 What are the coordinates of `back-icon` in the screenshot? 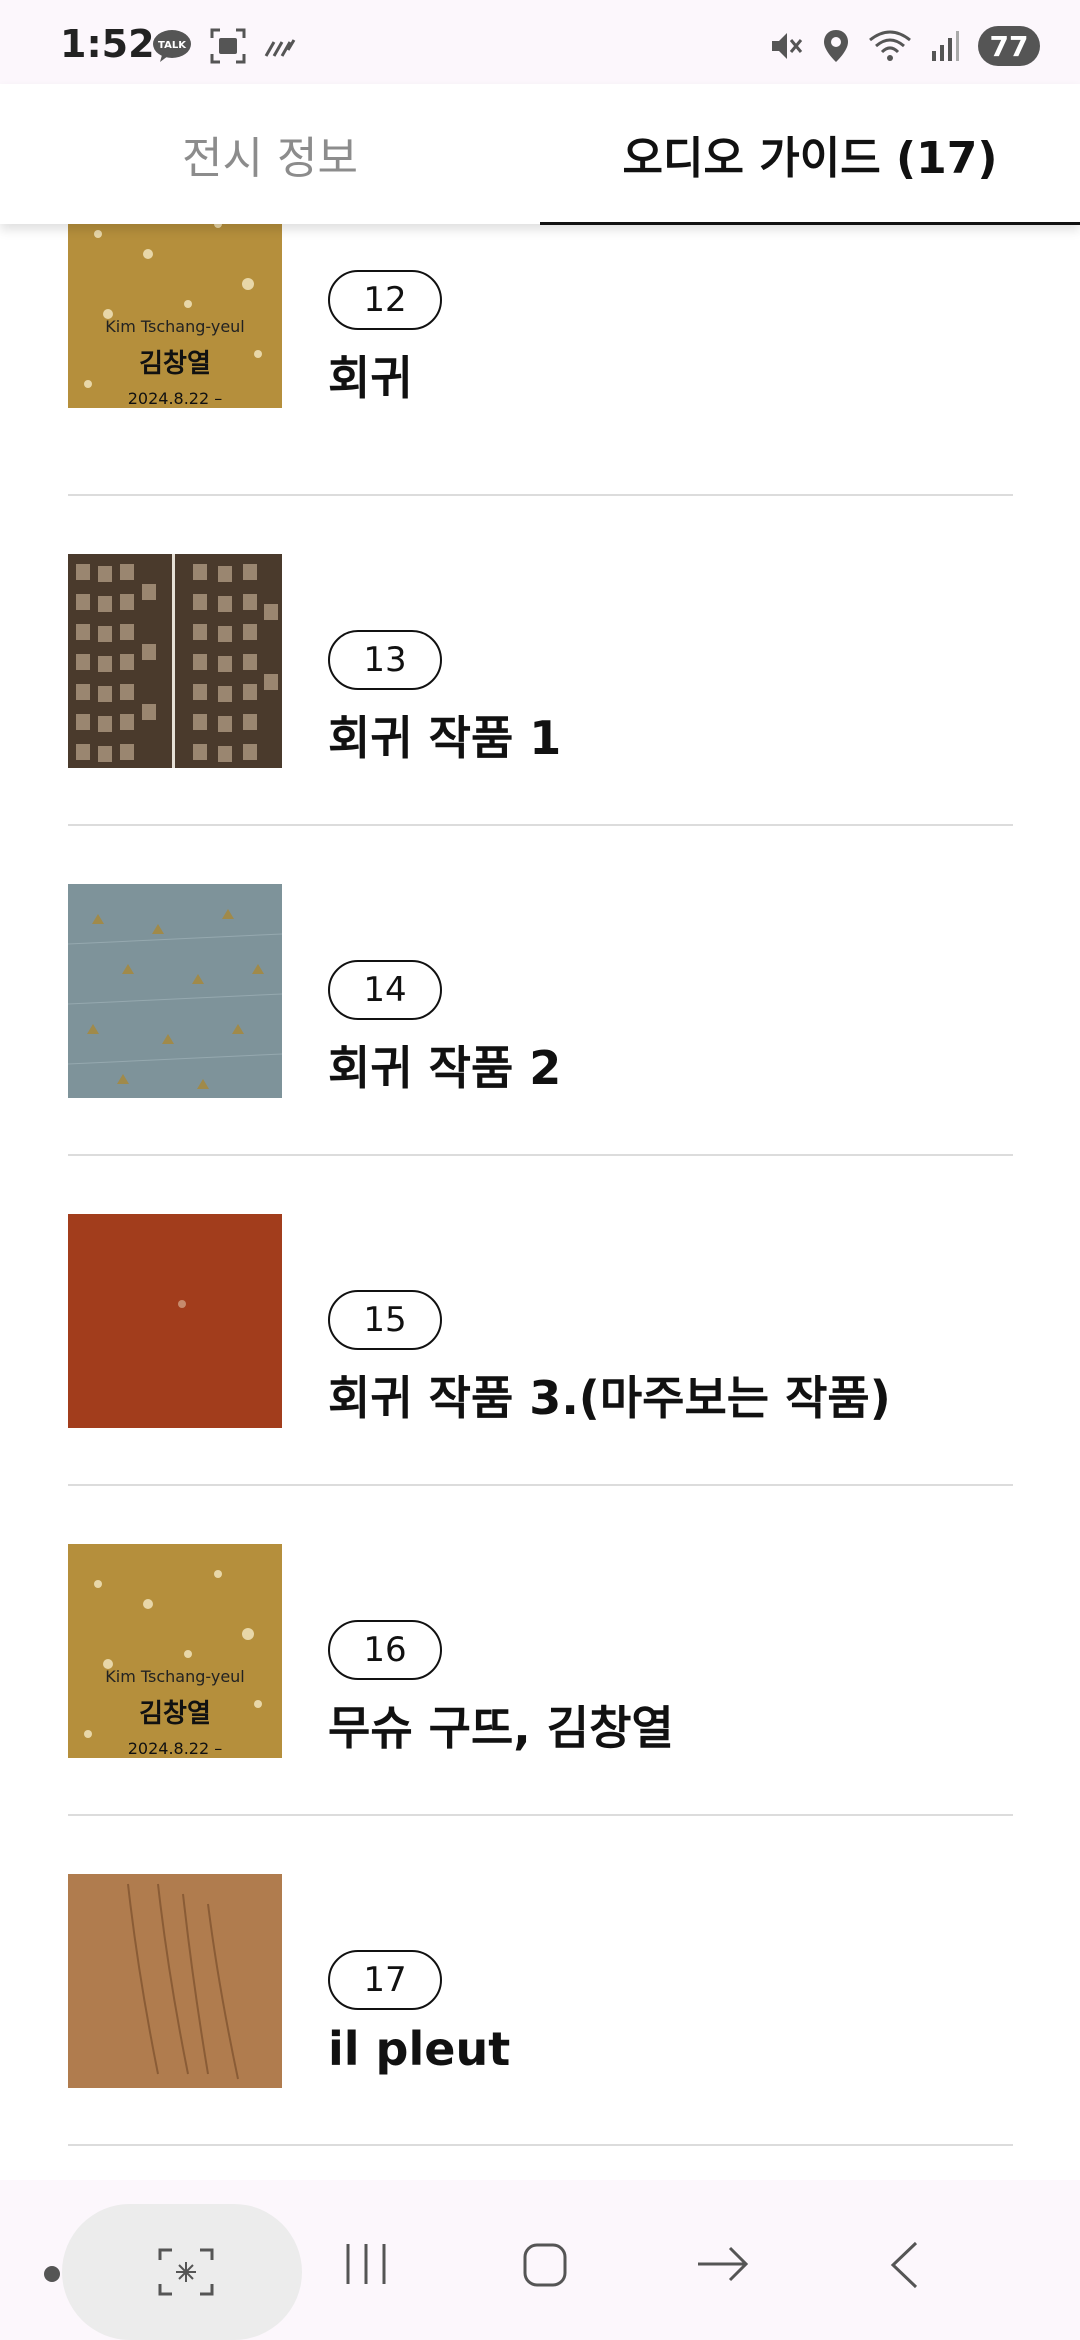 It's located at (904, 2265).